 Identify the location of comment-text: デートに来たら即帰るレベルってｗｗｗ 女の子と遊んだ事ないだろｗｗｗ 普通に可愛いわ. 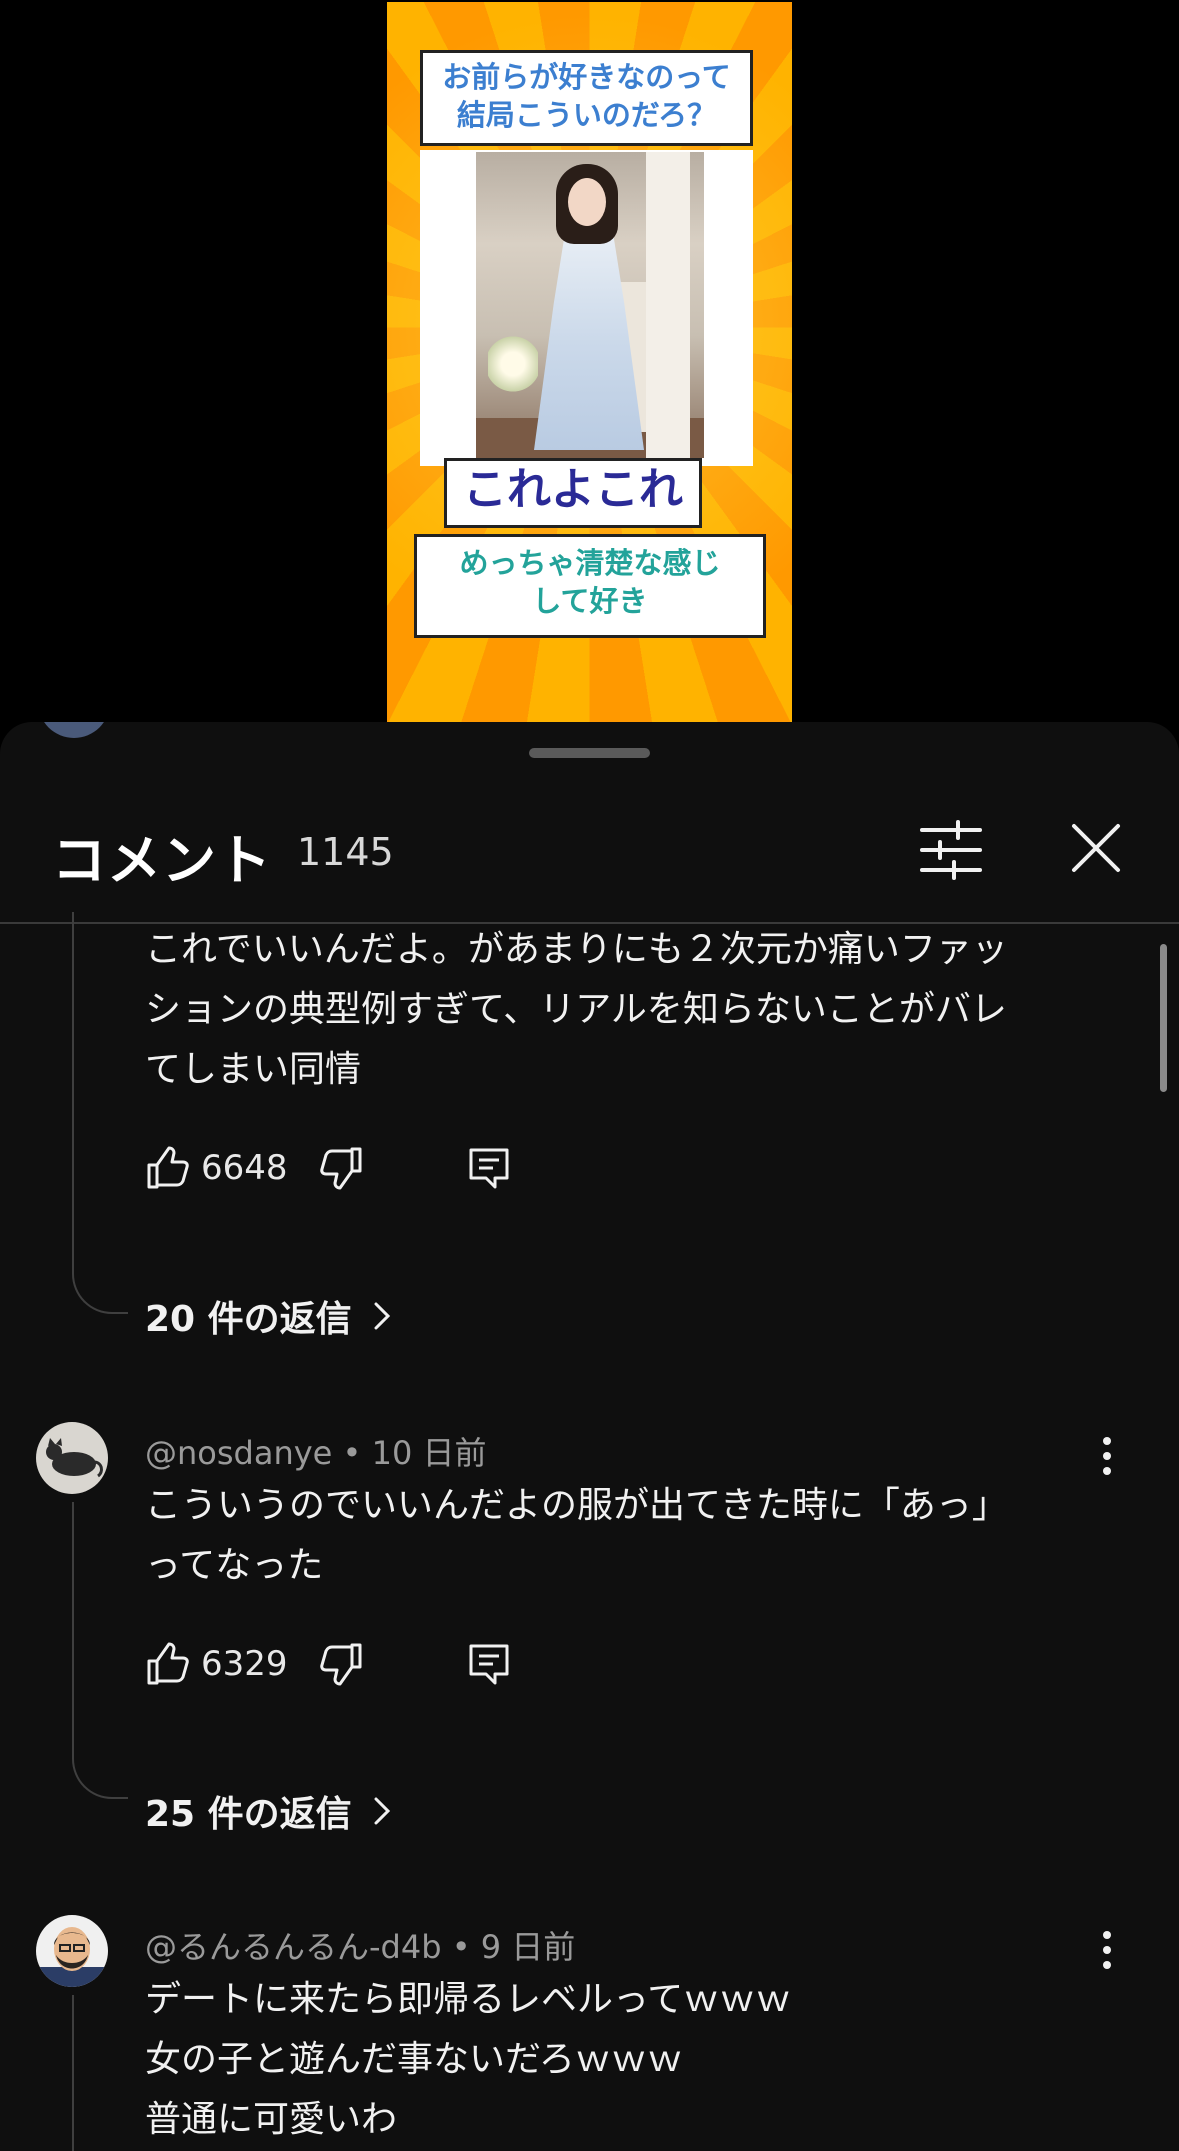
(468, 2060).